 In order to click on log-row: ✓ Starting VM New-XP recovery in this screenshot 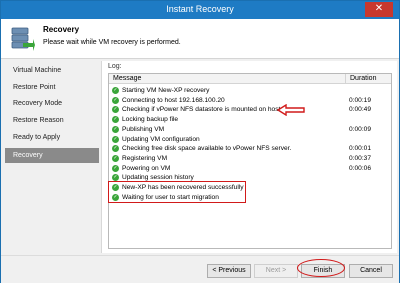, I will do `click(250, 90)`.